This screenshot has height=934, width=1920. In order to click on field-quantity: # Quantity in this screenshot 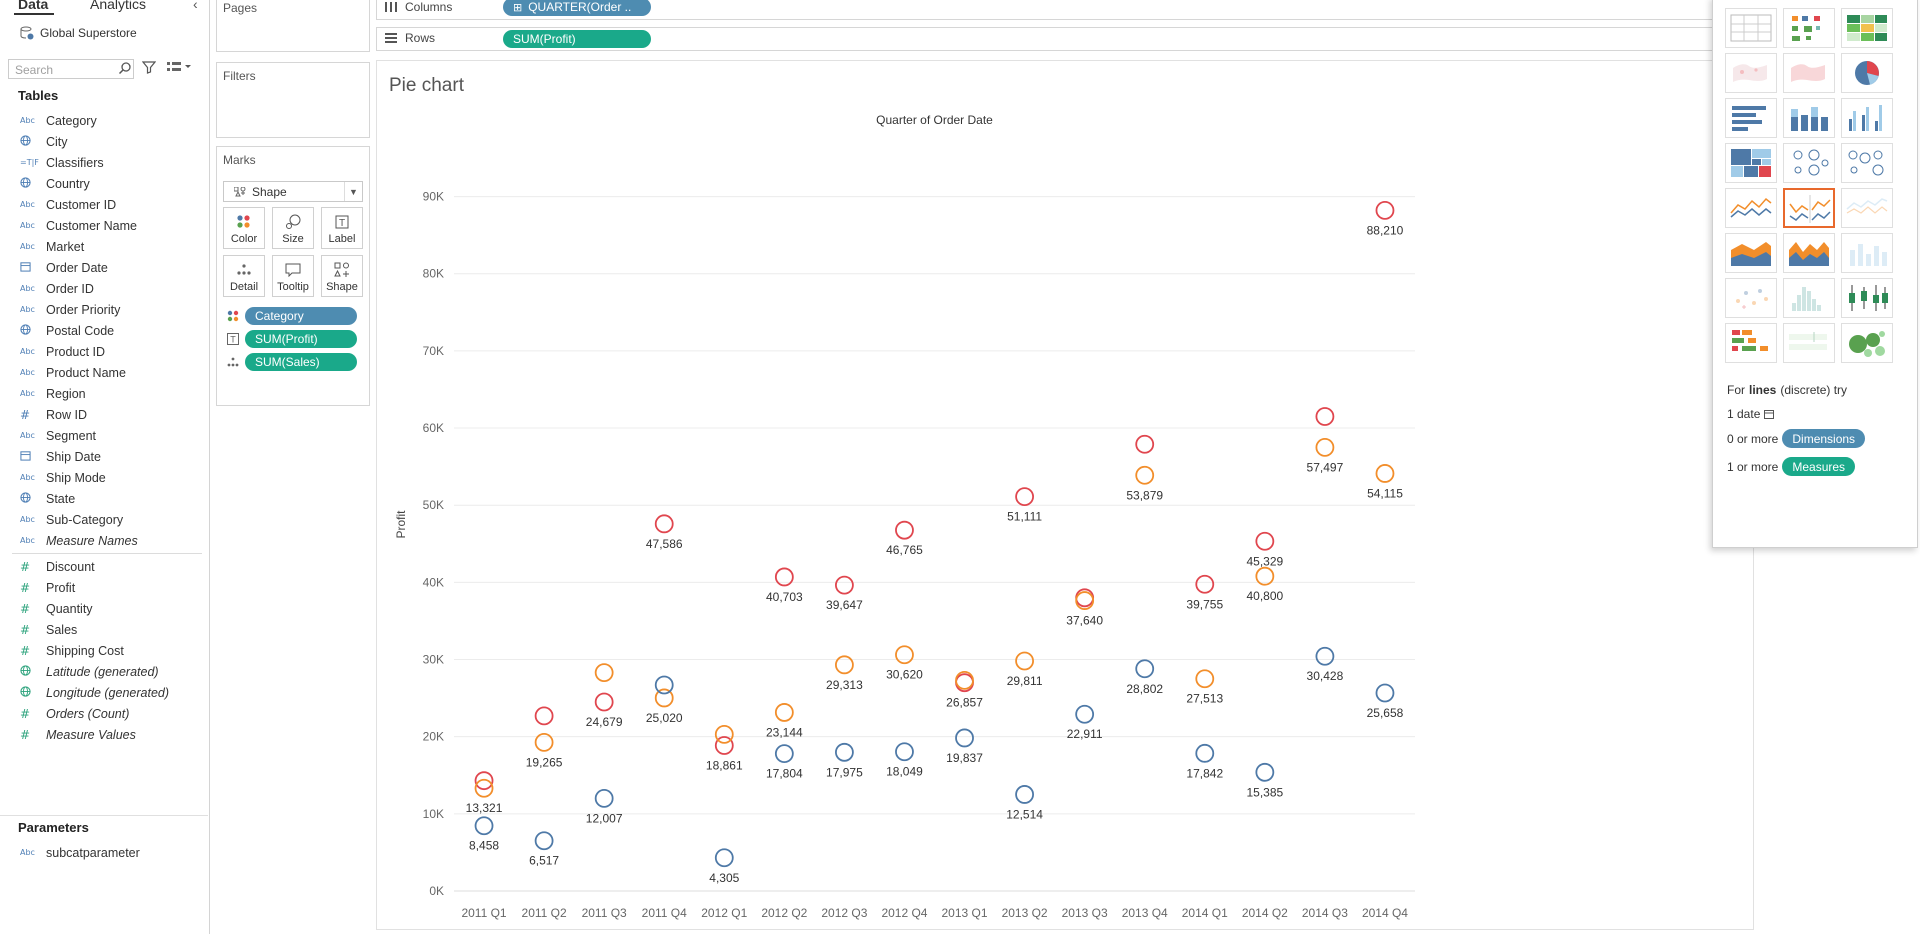, I will do `click(104, 608)`.